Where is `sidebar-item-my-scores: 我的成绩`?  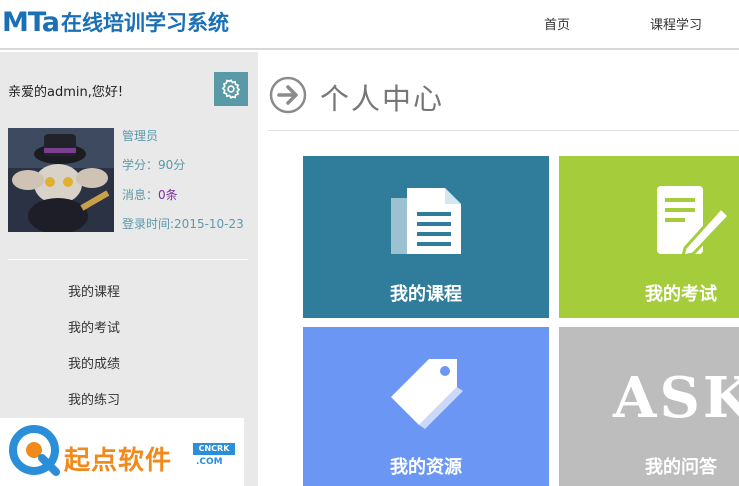 sidebar-item-my-scores: 我的成绩 is located at coordinates (94, 371).